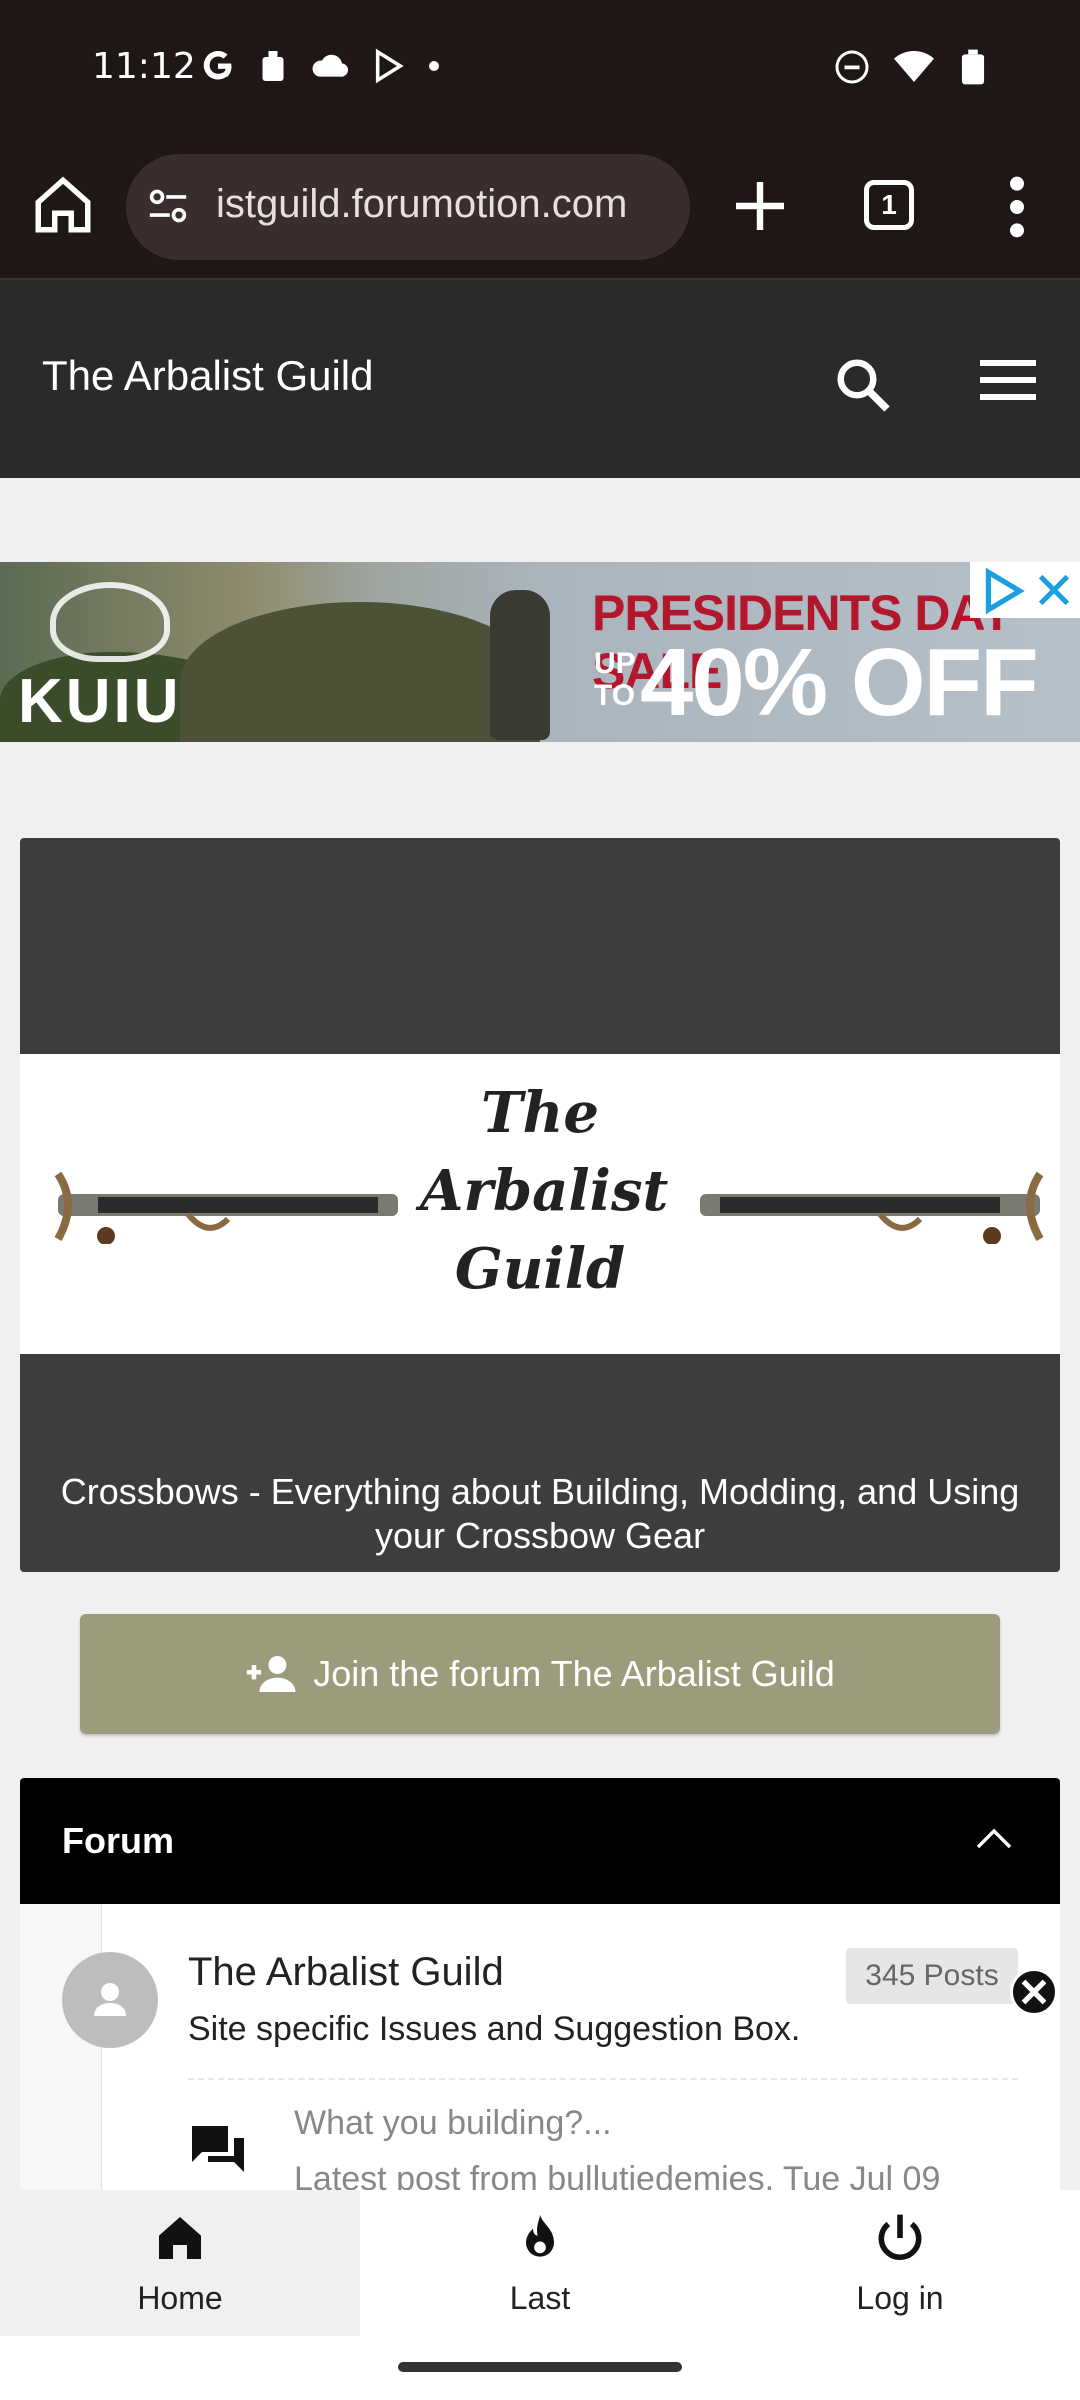 The image size is (1080, 2400). I want to click on hamburger-menu-icon, so click(1008, 380).